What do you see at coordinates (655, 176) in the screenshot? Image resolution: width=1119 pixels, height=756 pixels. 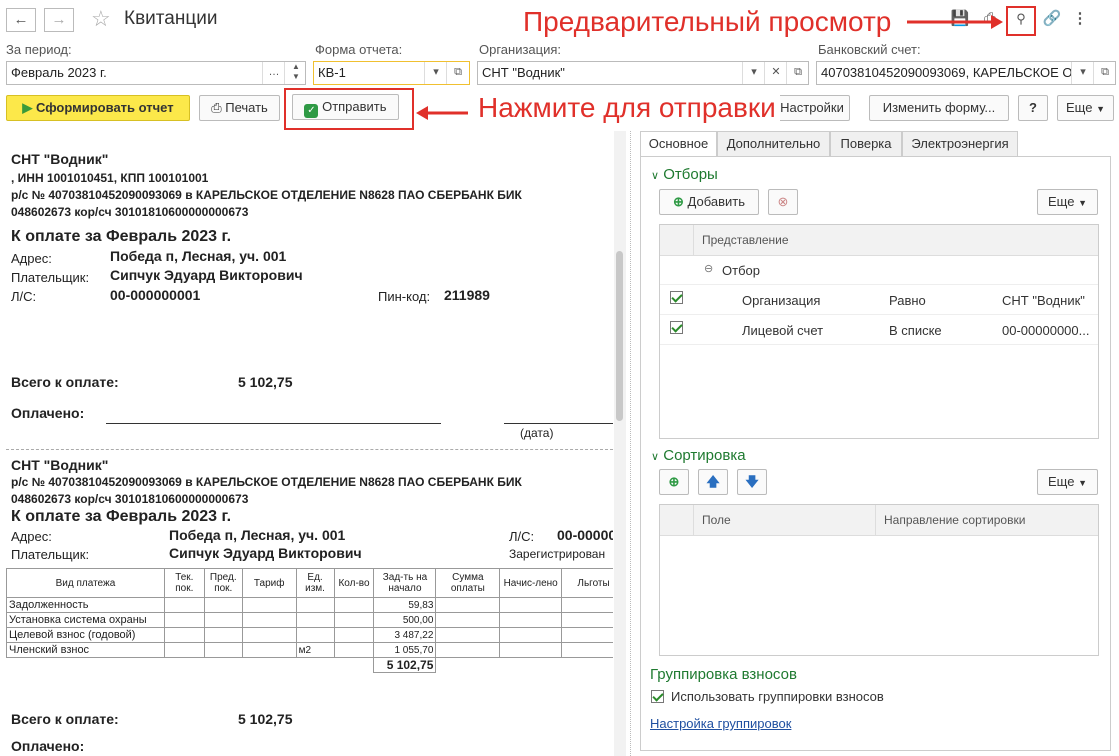 I see `chevron-down-icon: ∨` at bounding box center [655, 176].